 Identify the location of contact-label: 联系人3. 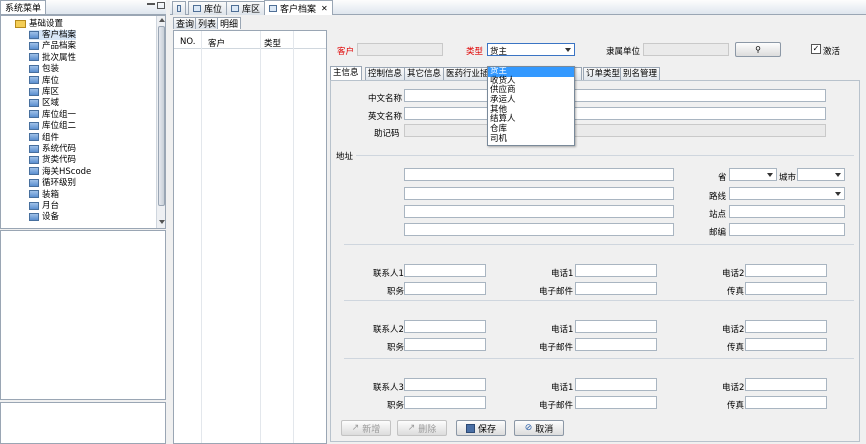
(388, 388).